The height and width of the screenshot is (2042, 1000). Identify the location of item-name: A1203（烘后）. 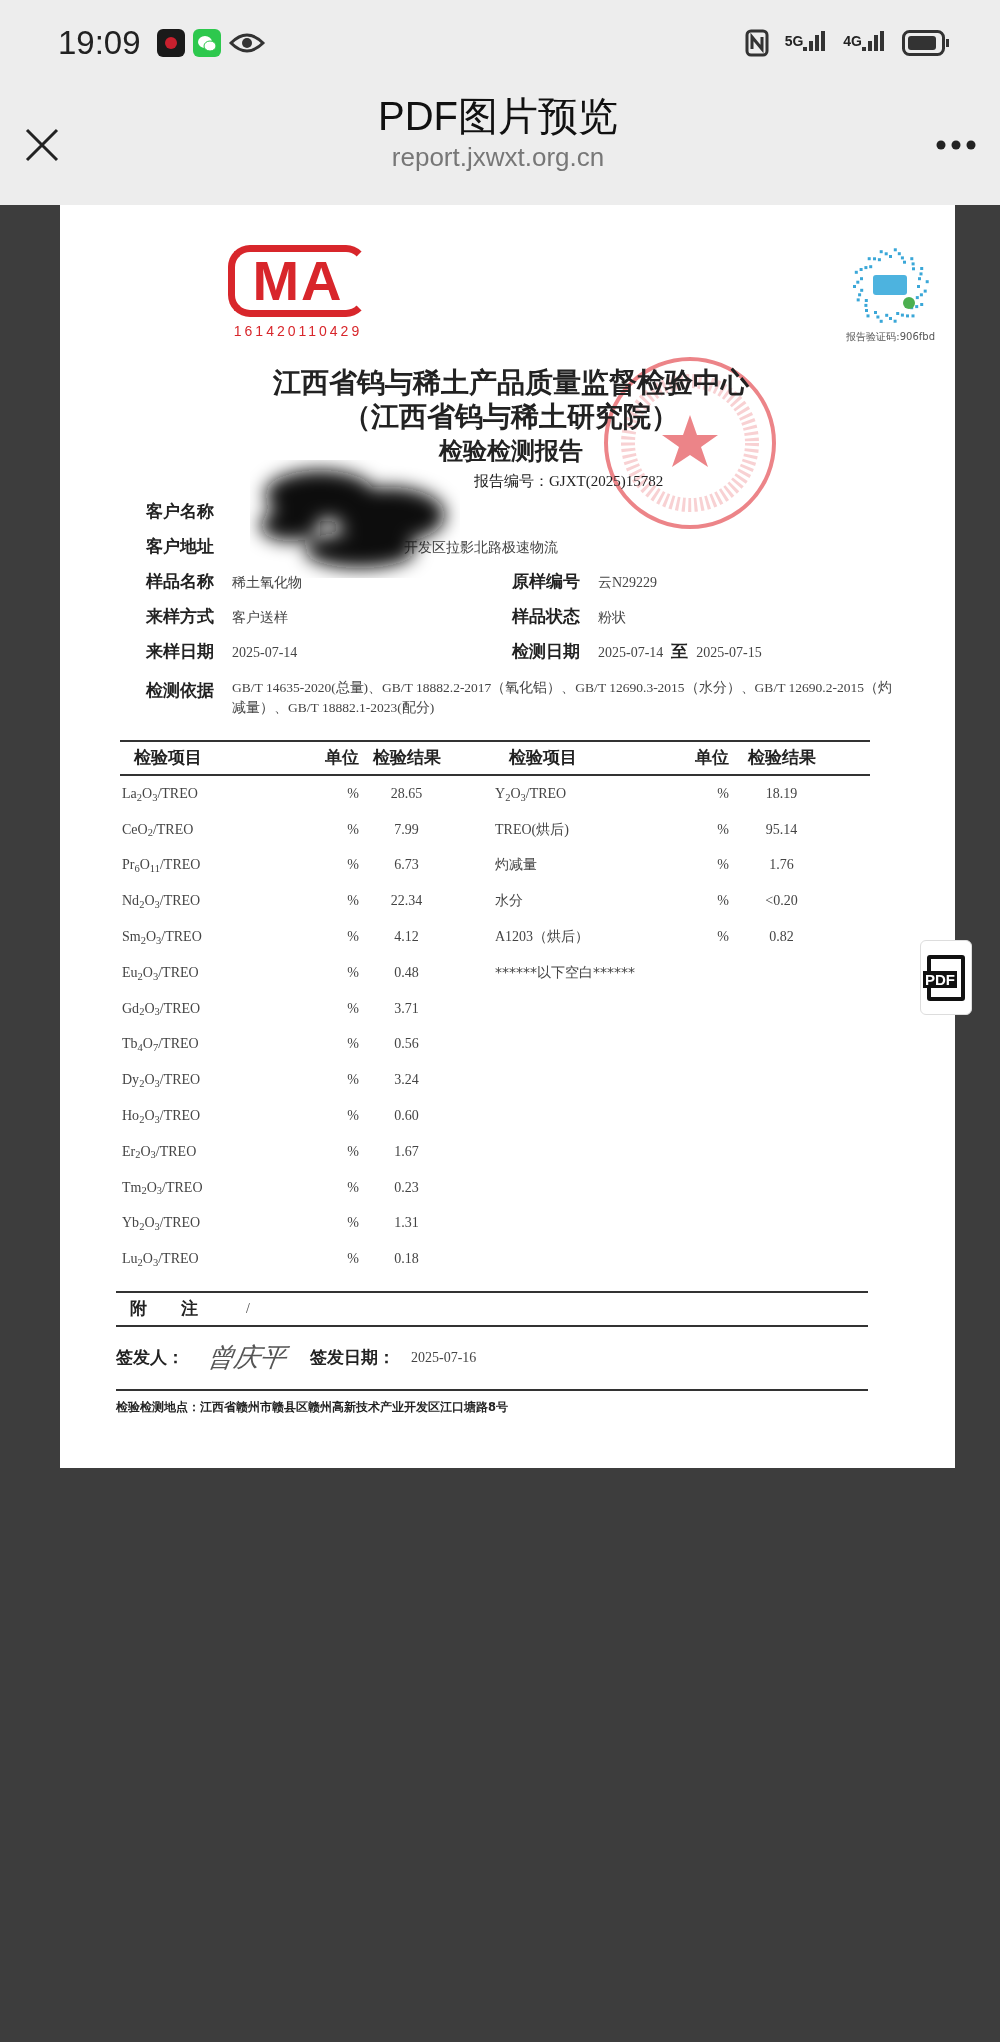
(542, 937).